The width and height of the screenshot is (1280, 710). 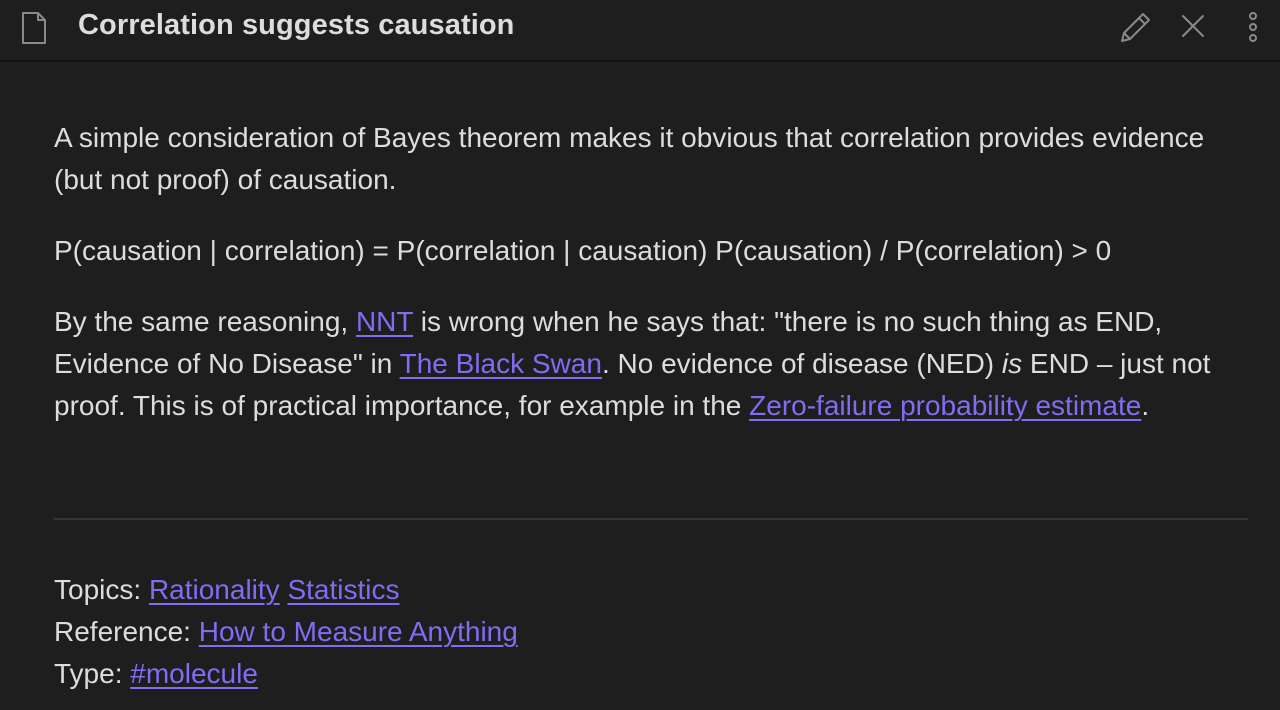 I want to click on link-reference: How to Measure Anything, so click(x=358, y=631).